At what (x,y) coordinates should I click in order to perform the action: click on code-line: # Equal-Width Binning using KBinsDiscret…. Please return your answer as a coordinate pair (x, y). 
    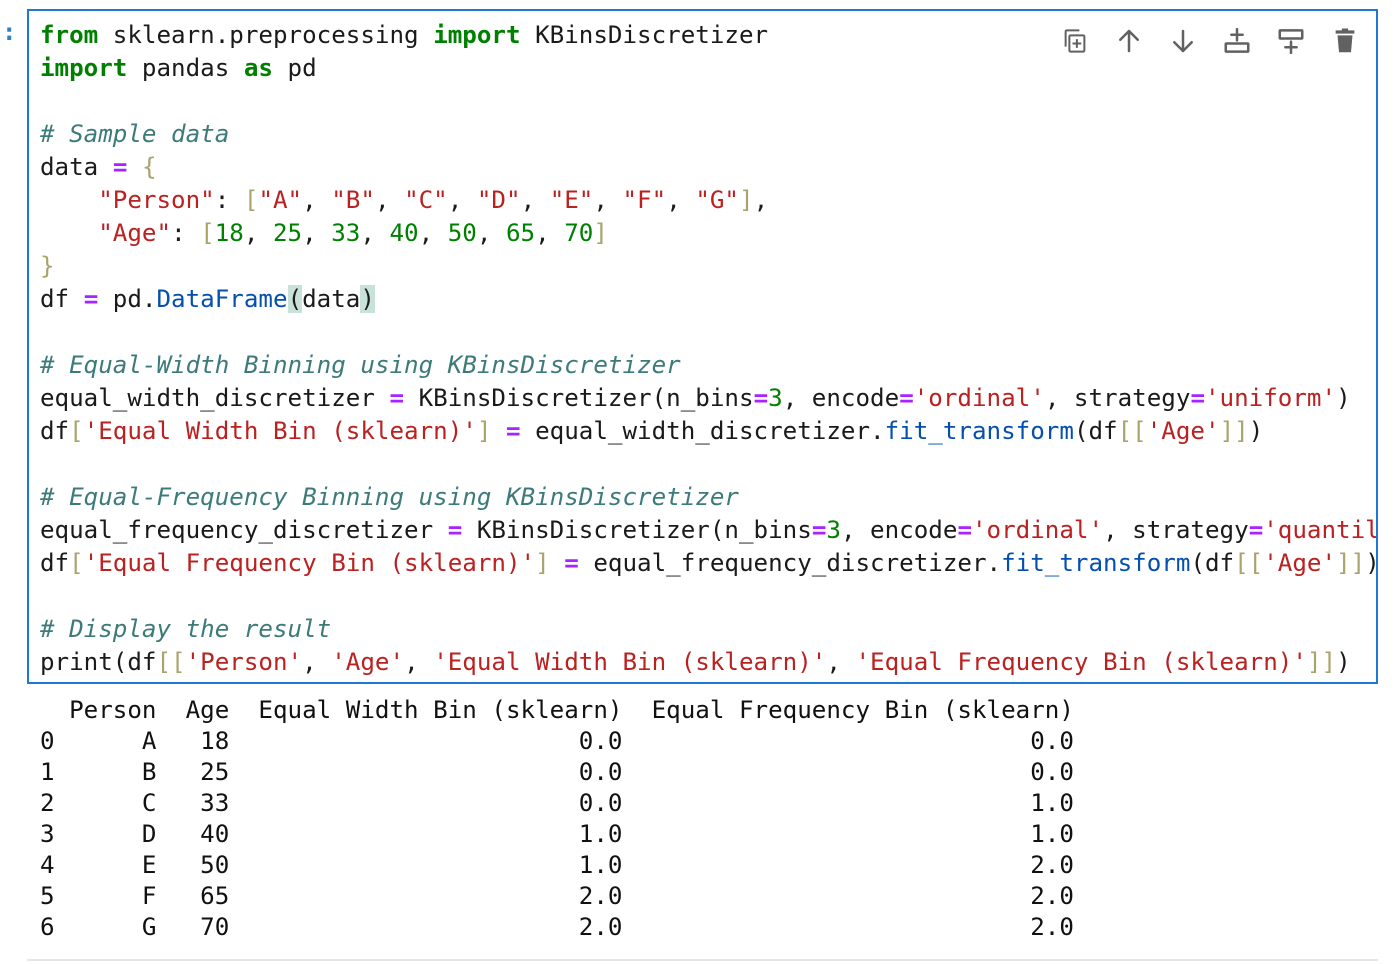
    Looking at the image, I should click on (708, 365).